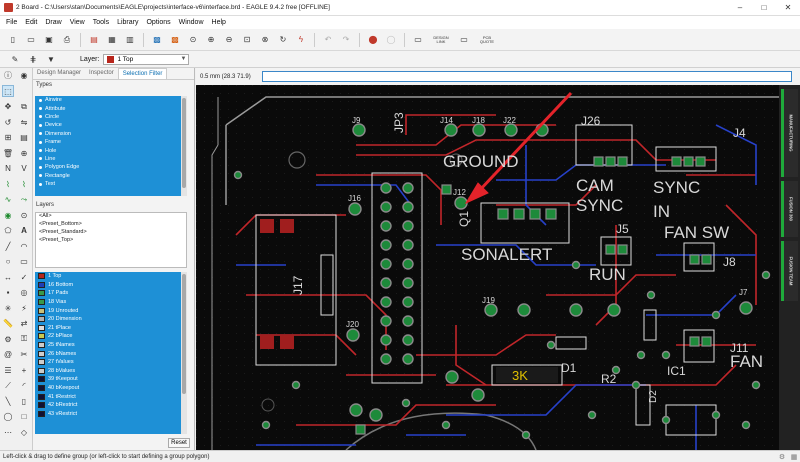 This screenshot has height=462, width=800. I want to click on drc-icon: ✓, so click(24, 277).